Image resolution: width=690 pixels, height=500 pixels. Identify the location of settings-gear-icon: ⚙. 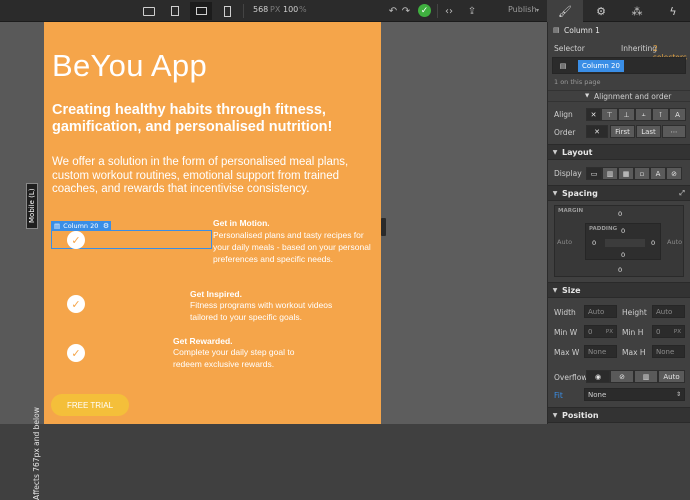
(601, 11).